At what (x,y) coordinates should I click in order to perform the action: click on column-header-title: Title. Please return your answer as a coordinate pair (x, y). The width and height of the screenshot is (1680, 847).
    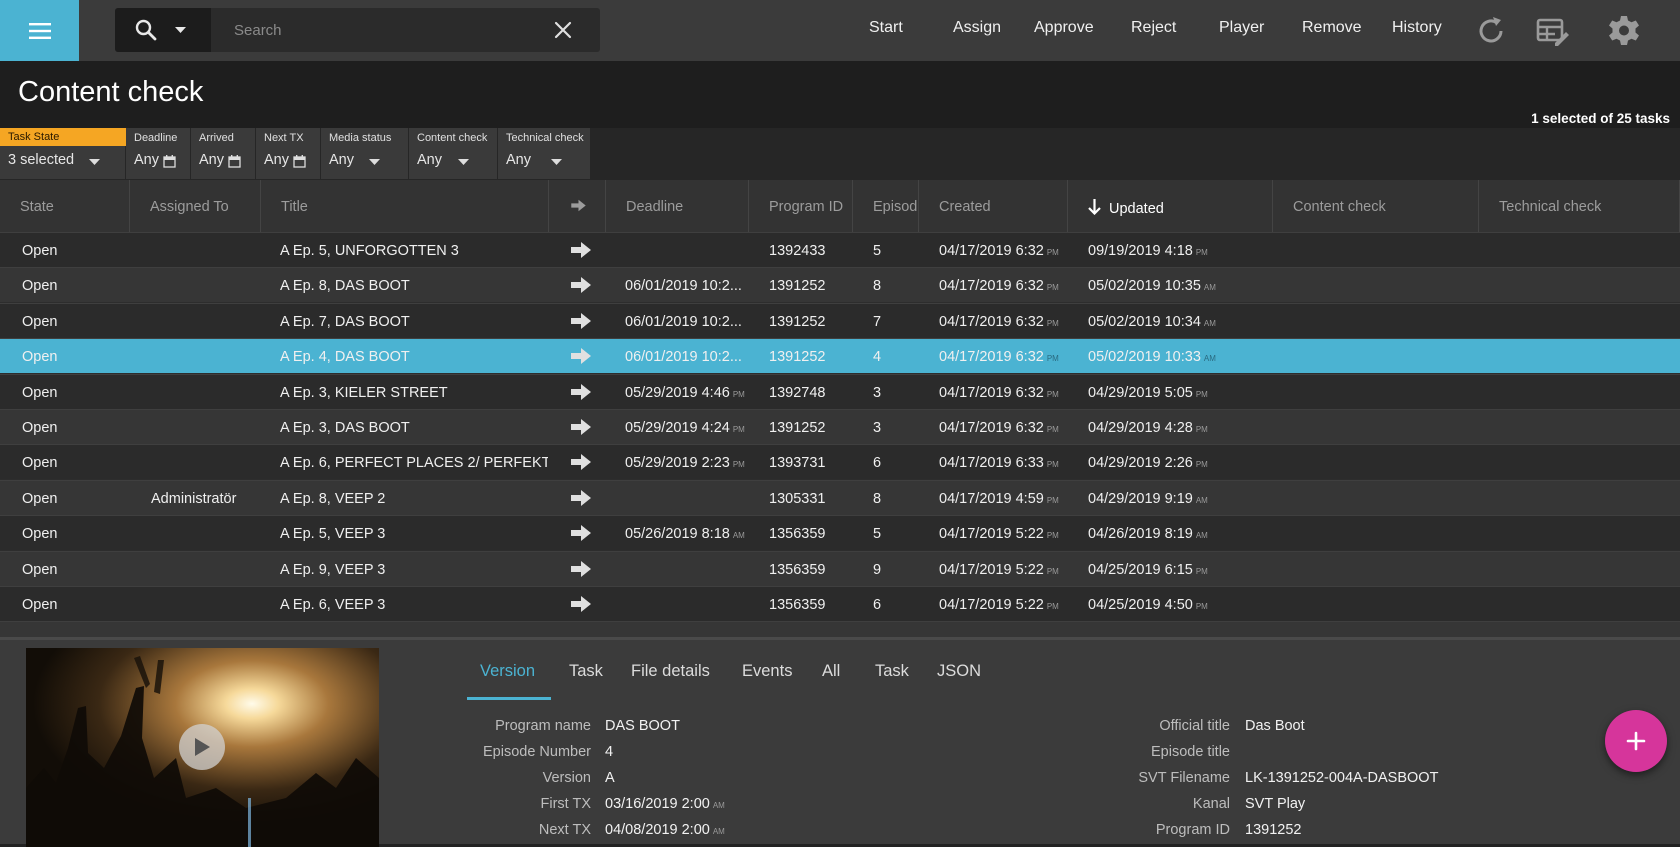
    Looking at the image, I should click on (405, 206).